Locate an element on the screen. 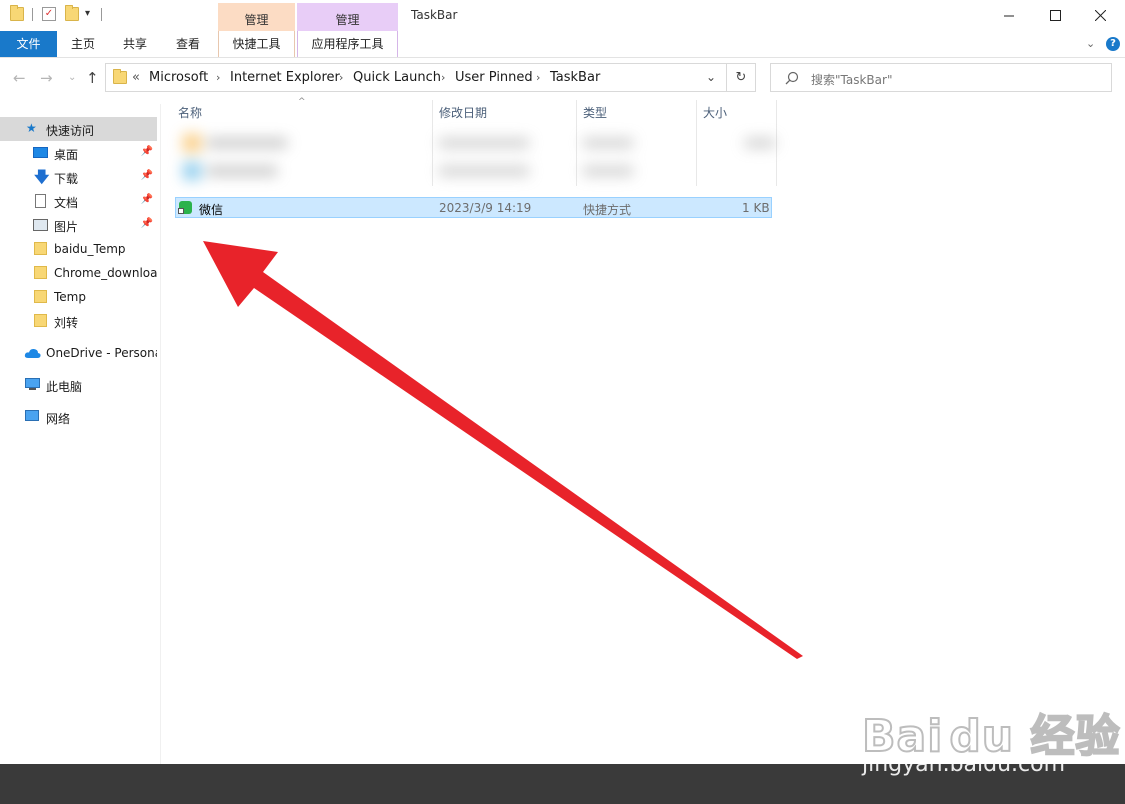 Image resolution: width=1125 pixels, height=804 pixels. nav-label: 桌面 is located at coordinates (66, 155).